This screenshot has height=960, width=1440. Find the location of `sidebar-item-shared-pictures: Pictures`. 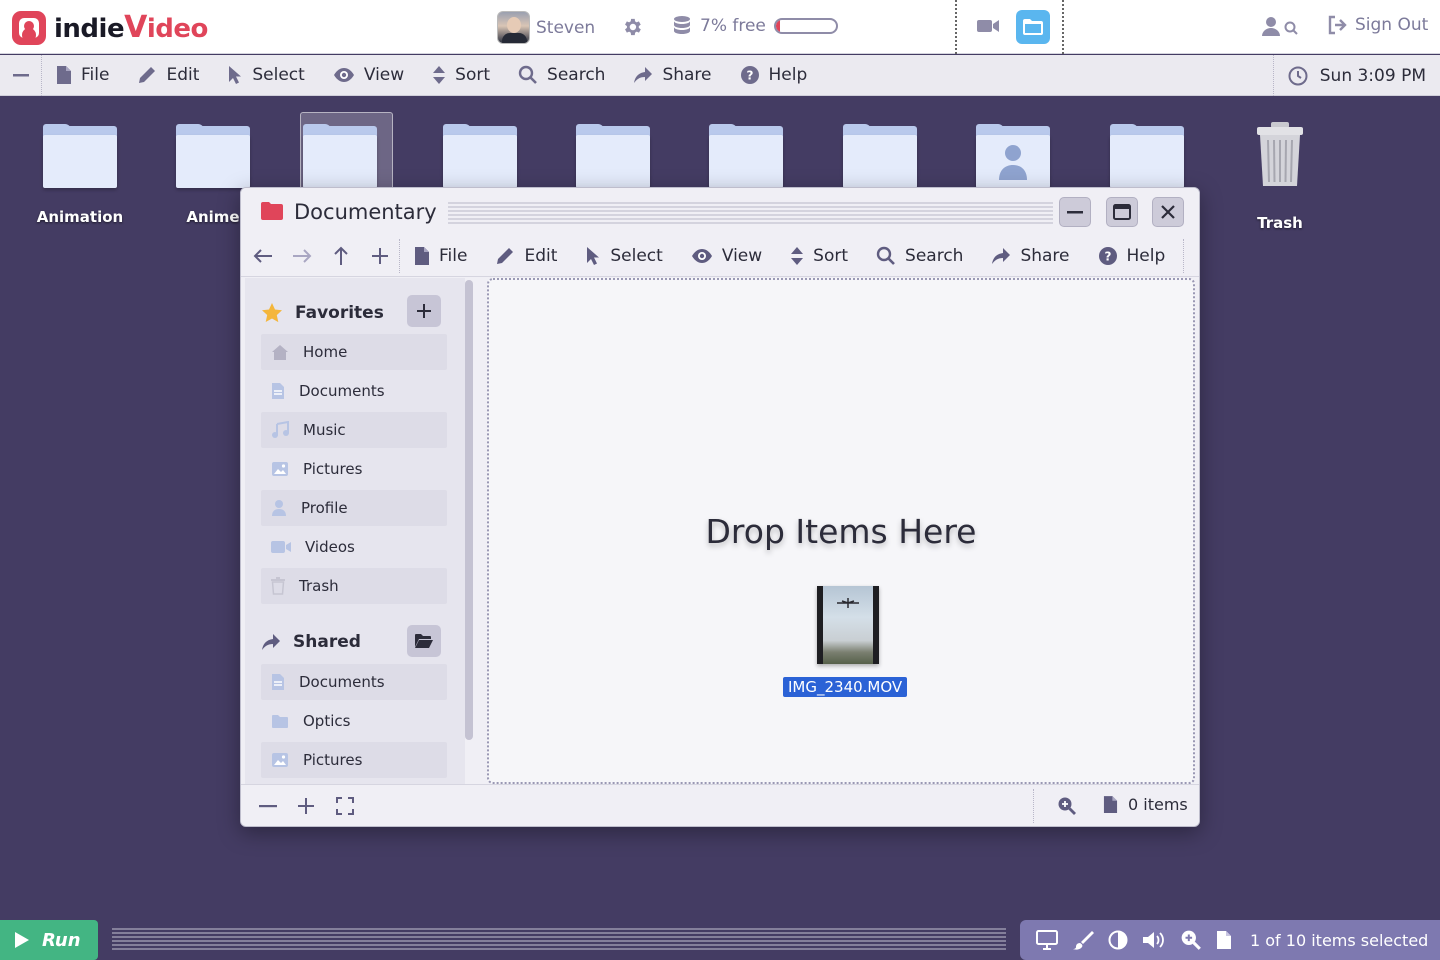

sidebar-item-shared-pictures: Pictures is located at coordinates (354, 760).